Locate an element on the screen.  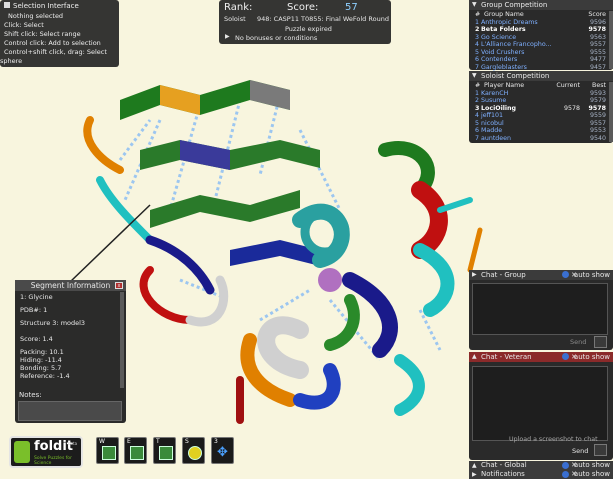
row-best: 9540 is located at coordinates (597, 138).